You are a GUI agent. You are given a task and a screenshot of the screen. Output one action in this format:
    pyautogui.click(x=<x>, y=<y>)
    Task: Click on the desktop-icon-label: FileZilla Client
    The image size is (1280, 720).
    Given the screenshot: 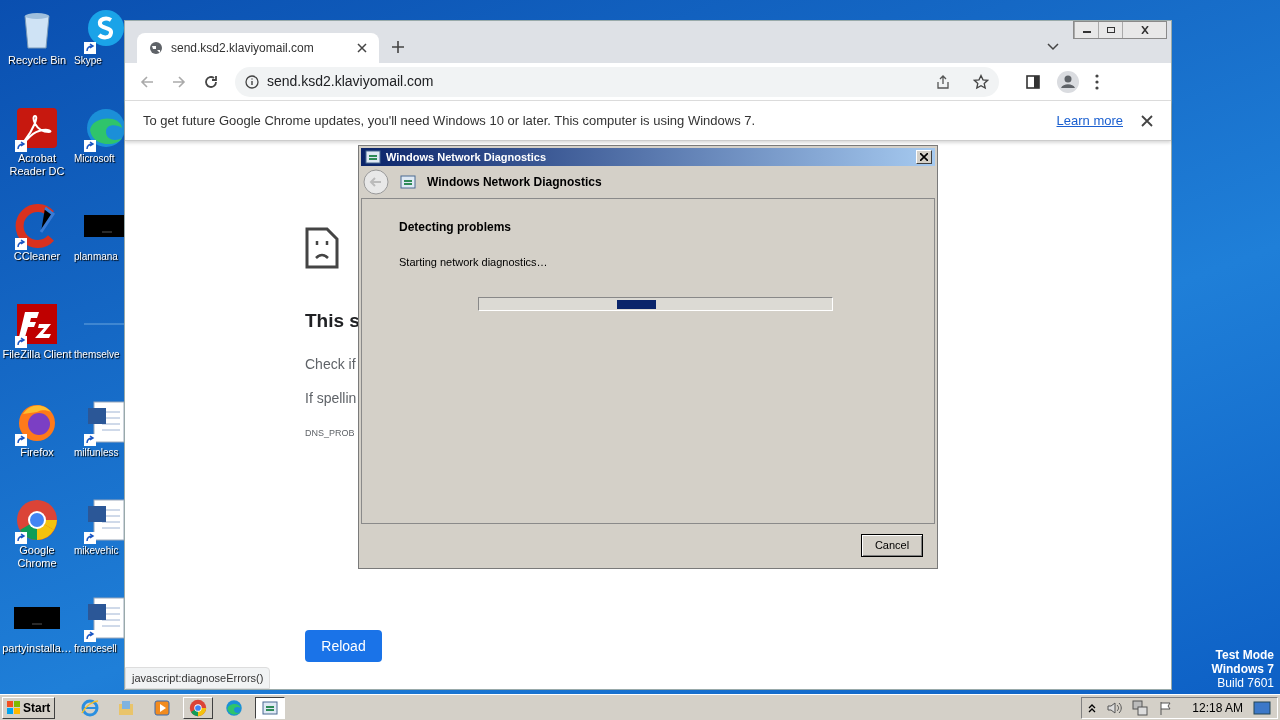 What is the action you would take?
    pyautogui.click(x=37, y=354)
    